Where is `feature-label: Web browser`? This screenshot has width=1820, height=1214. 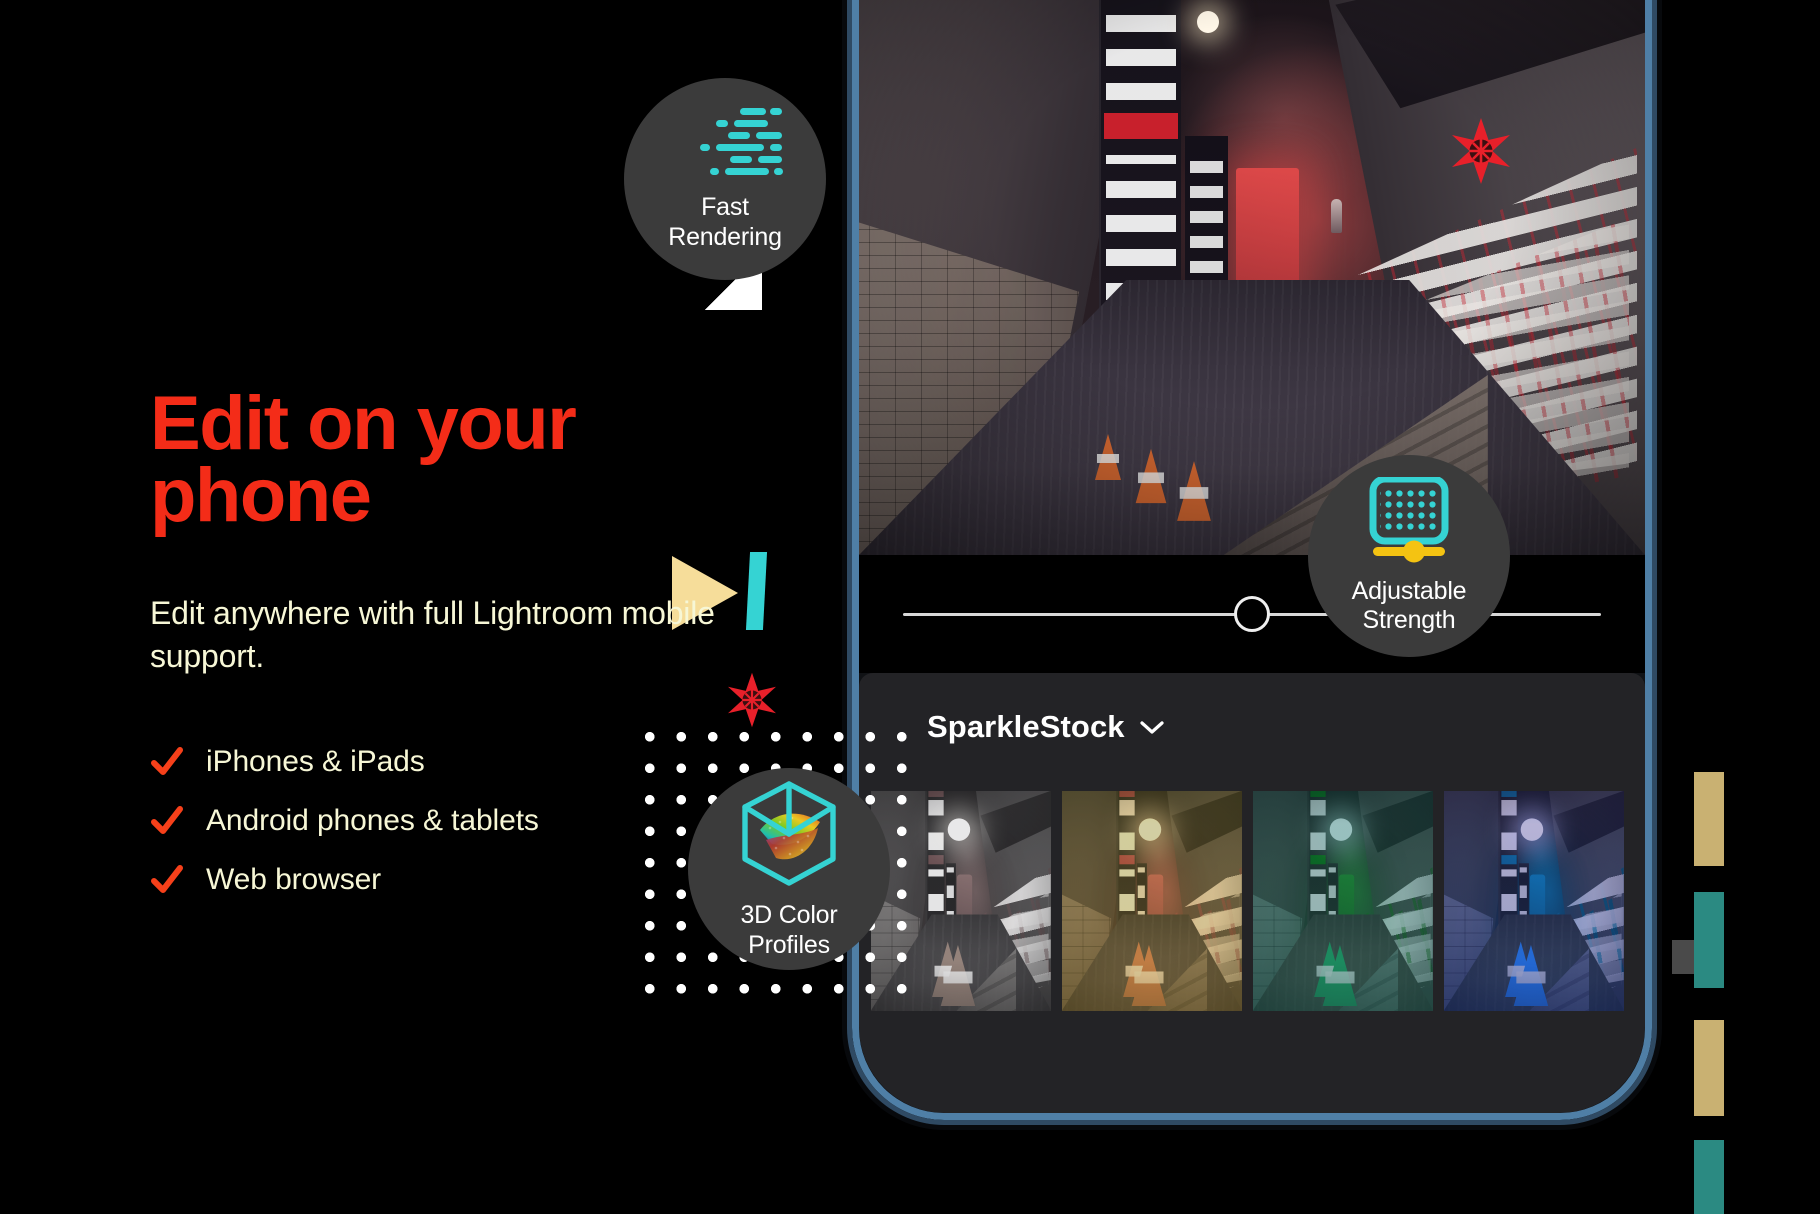 feature-label: Web browser is located at coordinates (294, 879).